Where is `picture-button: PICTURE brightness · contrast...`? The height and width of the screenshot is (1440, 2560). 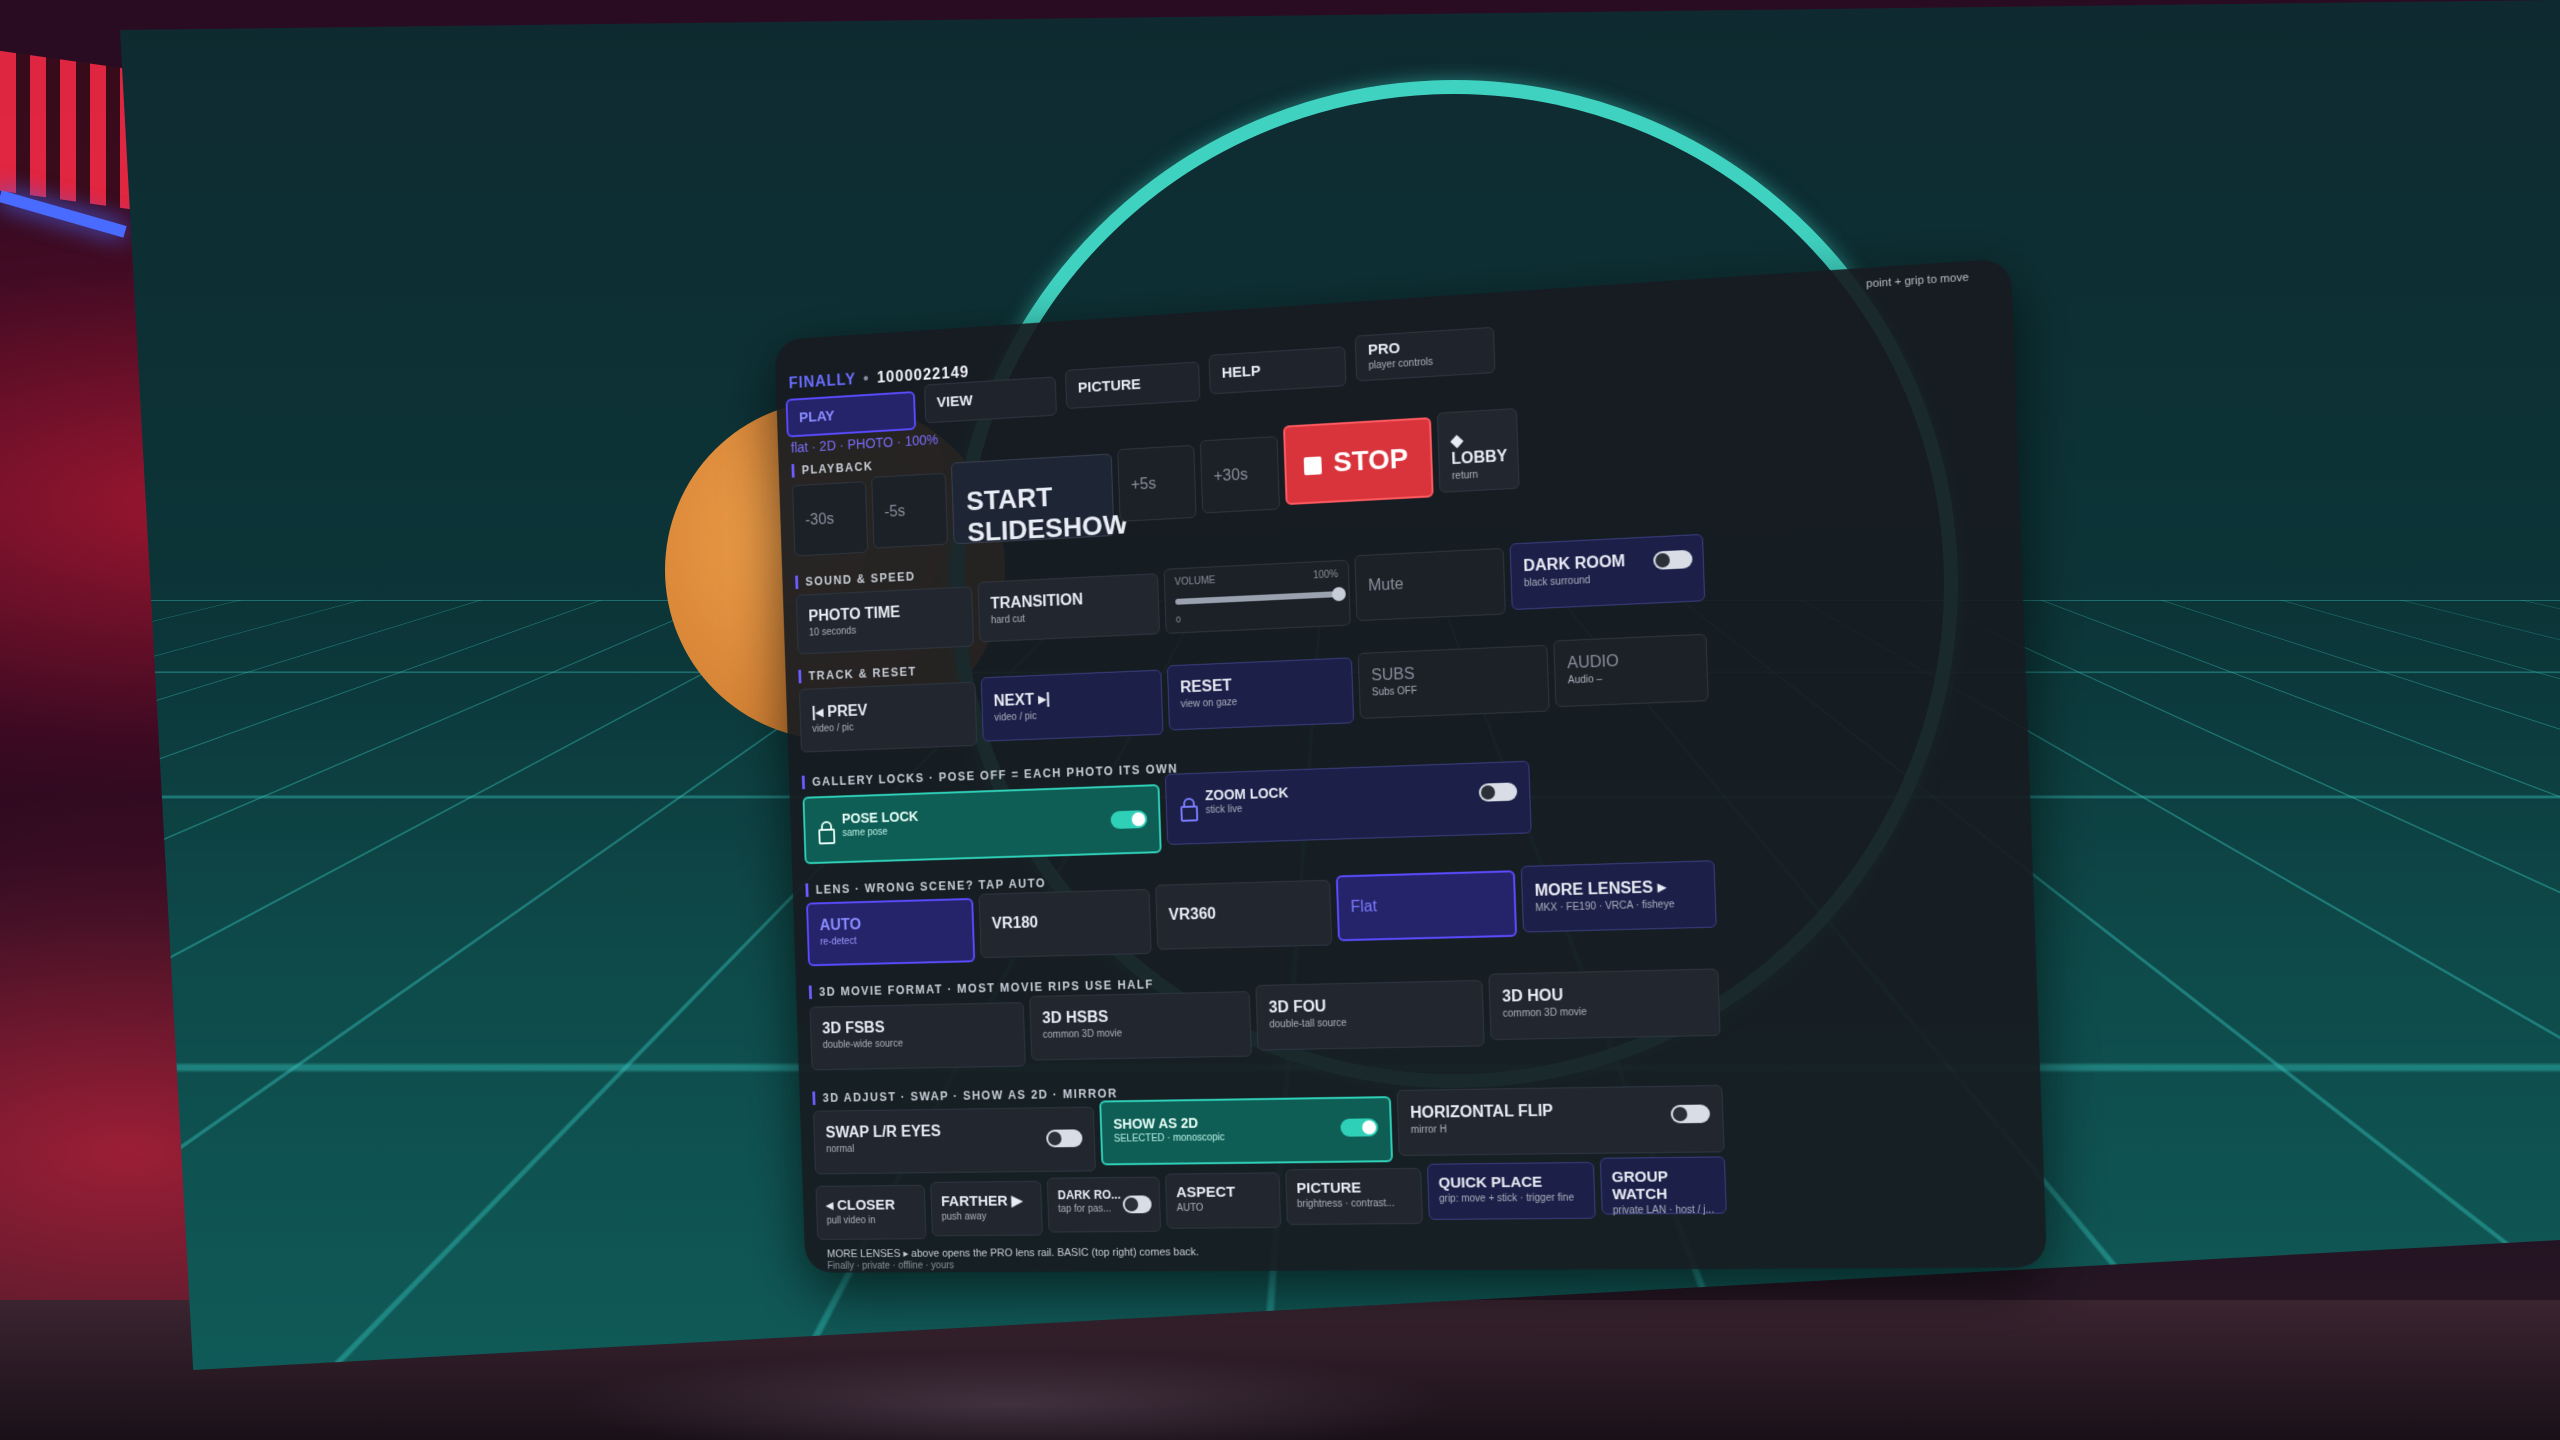
picture-button: PICTURE brightness · contrast... is located at coordinates (1354, 1196).